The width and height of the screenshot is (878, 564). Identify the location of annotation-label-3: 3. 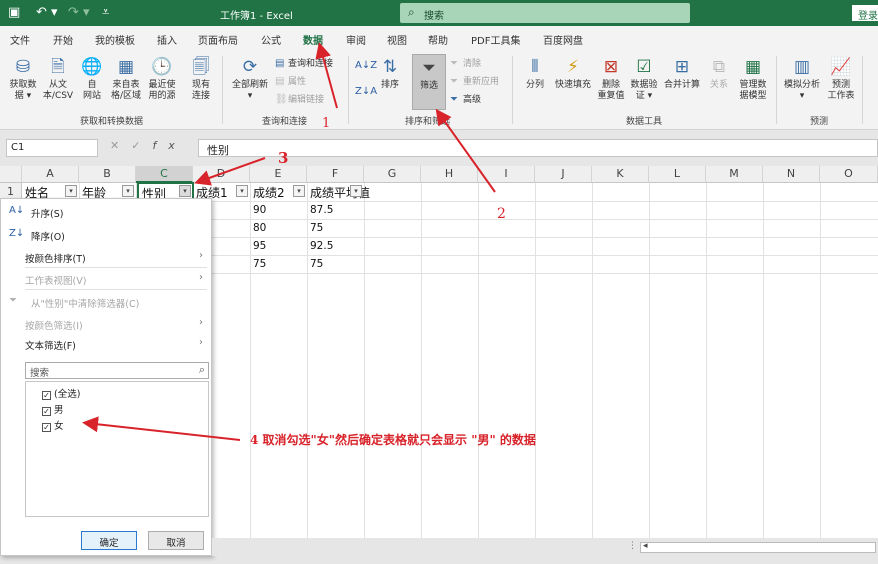
(283, 158).